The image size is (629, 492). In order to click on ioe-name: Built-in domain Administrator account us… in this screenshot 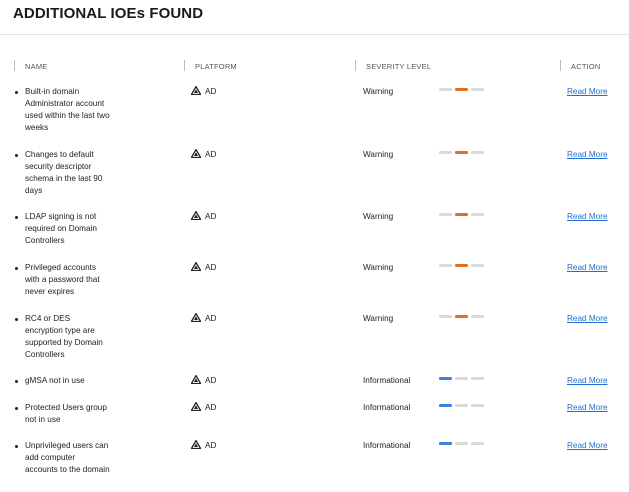, I will do `click(67, 109)`.